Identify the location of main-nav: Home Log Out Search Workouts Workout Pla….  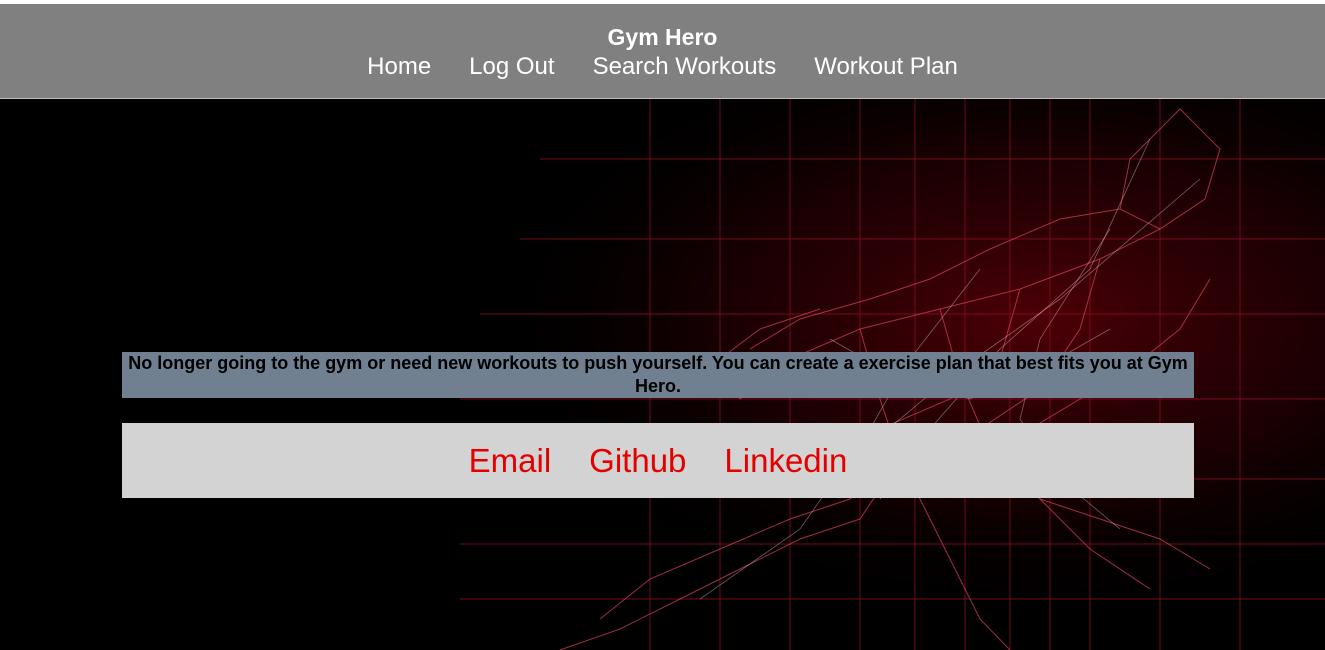
(662, 67).